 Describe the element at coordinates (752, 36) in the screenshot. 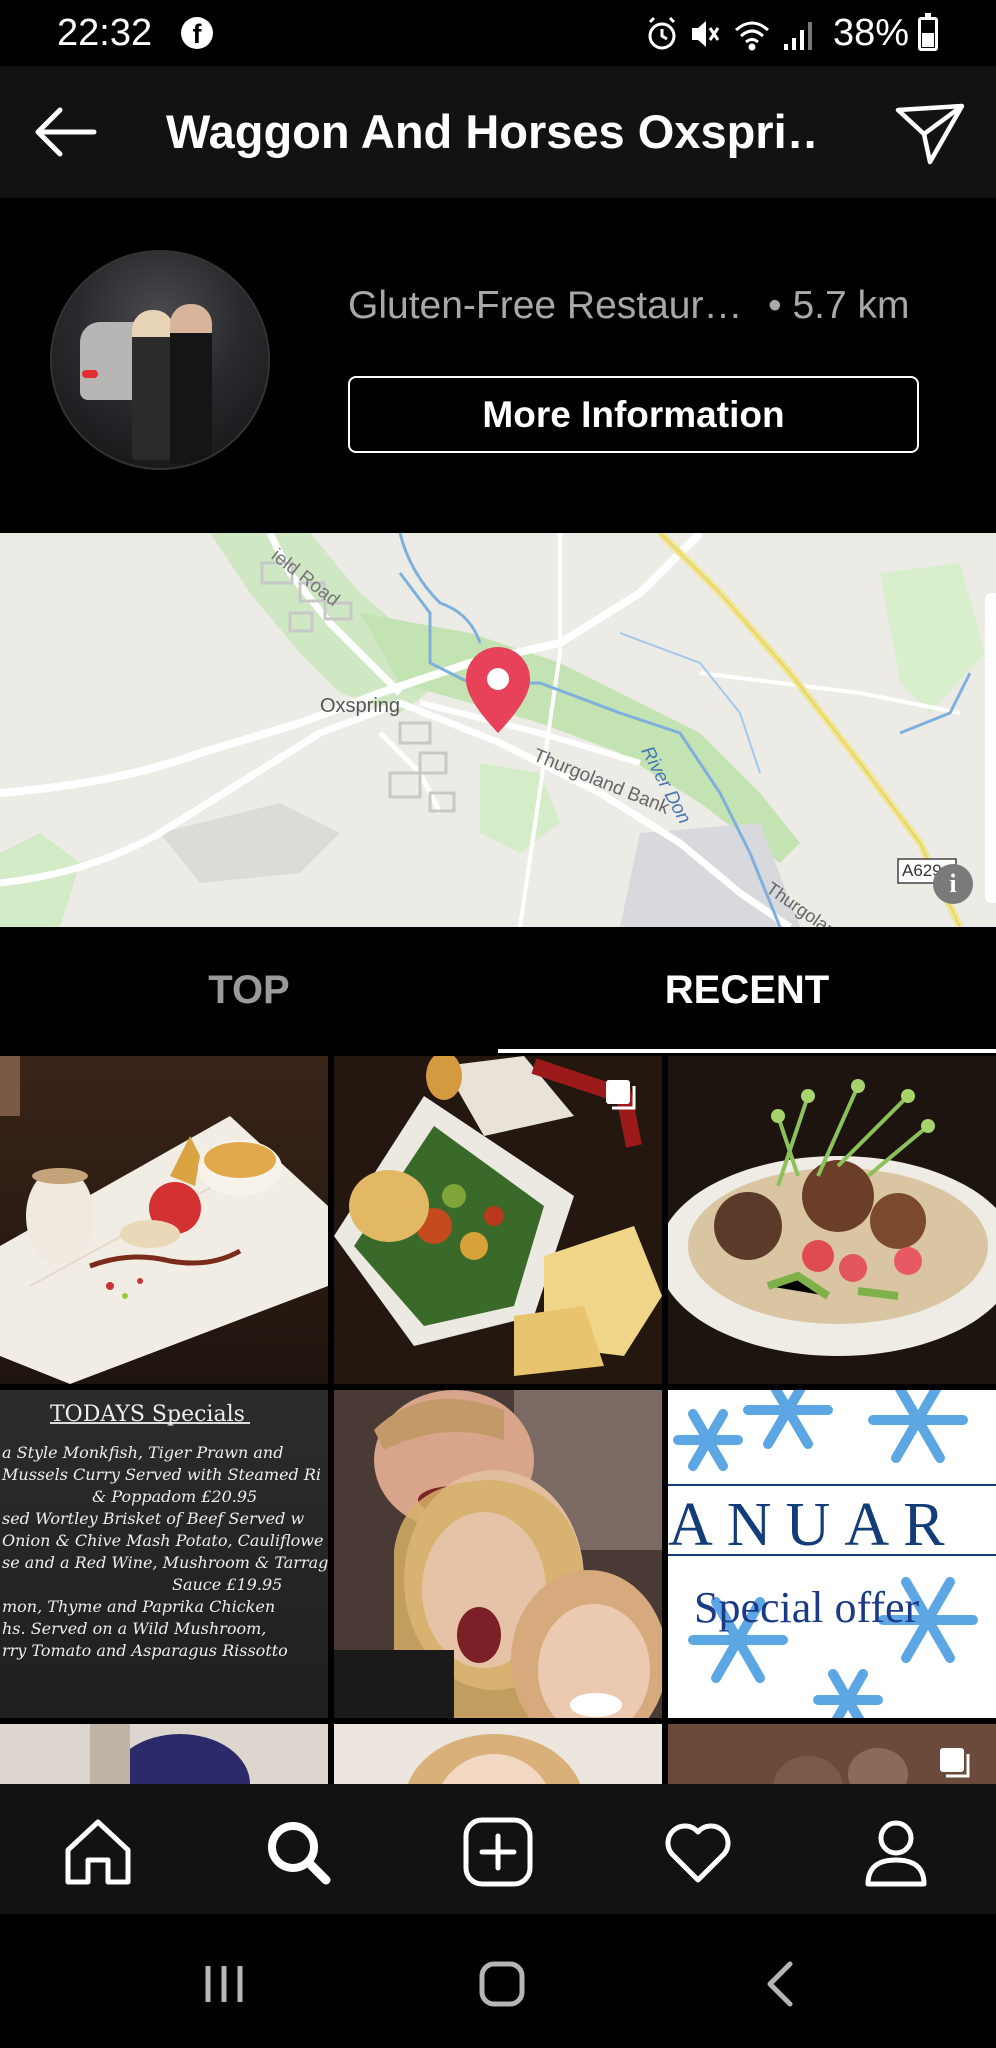

I see `wifi-icon` at that location.